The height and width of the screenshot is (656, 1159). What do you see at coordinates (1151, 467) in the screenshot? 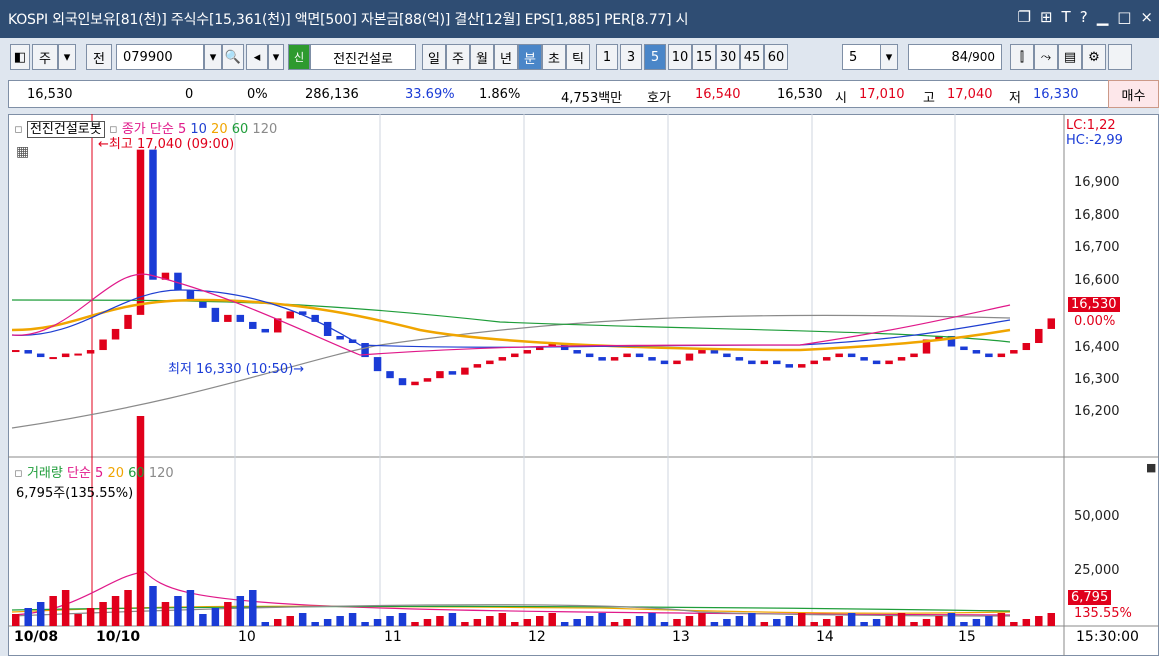
I see `panel-close-icon: ■` at bounding box center [1151, 467].